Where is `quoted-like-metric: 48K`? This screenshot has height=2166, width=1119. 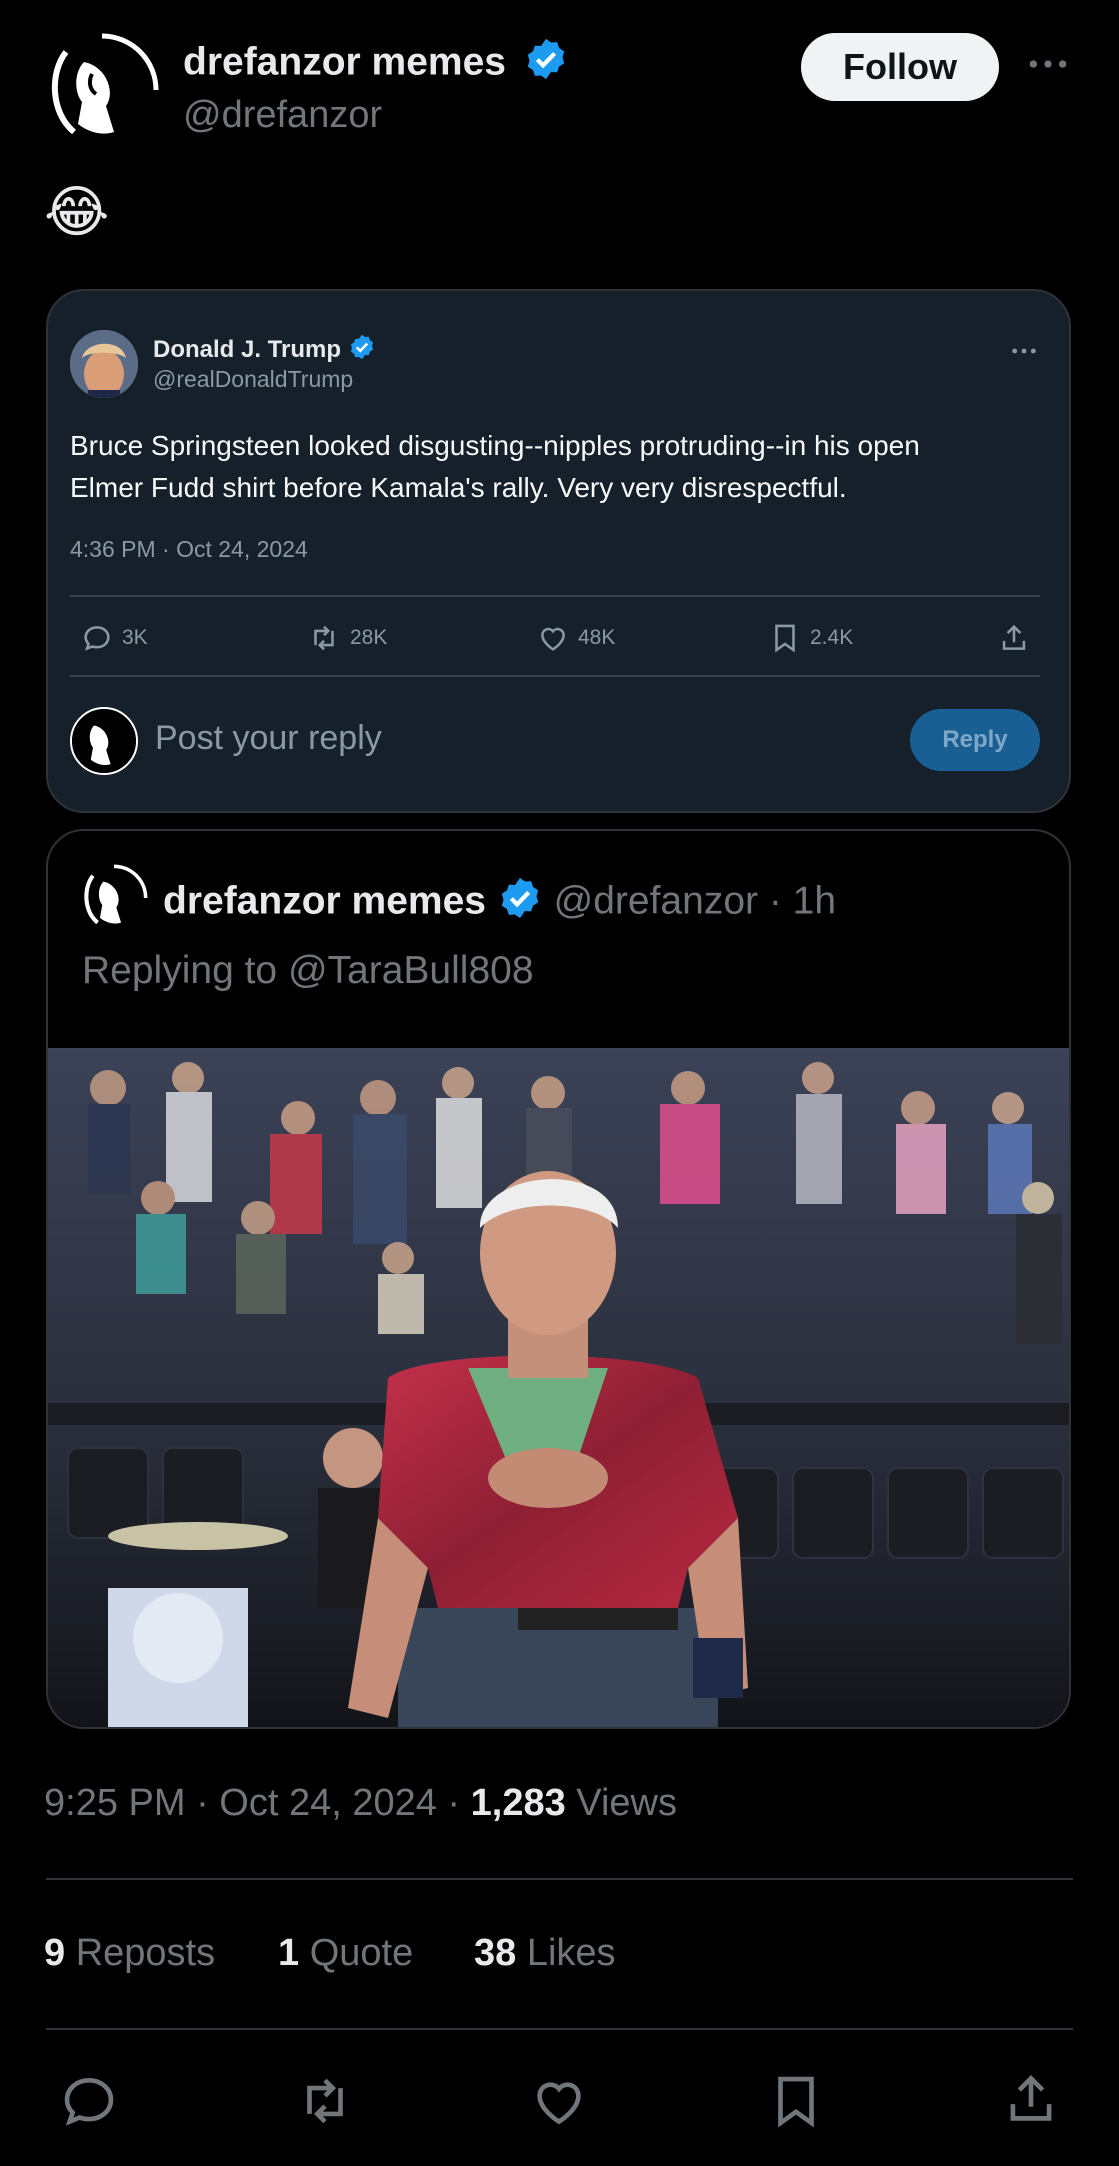
quoted-like-metric: 48K is located at coordinates (575, 638).